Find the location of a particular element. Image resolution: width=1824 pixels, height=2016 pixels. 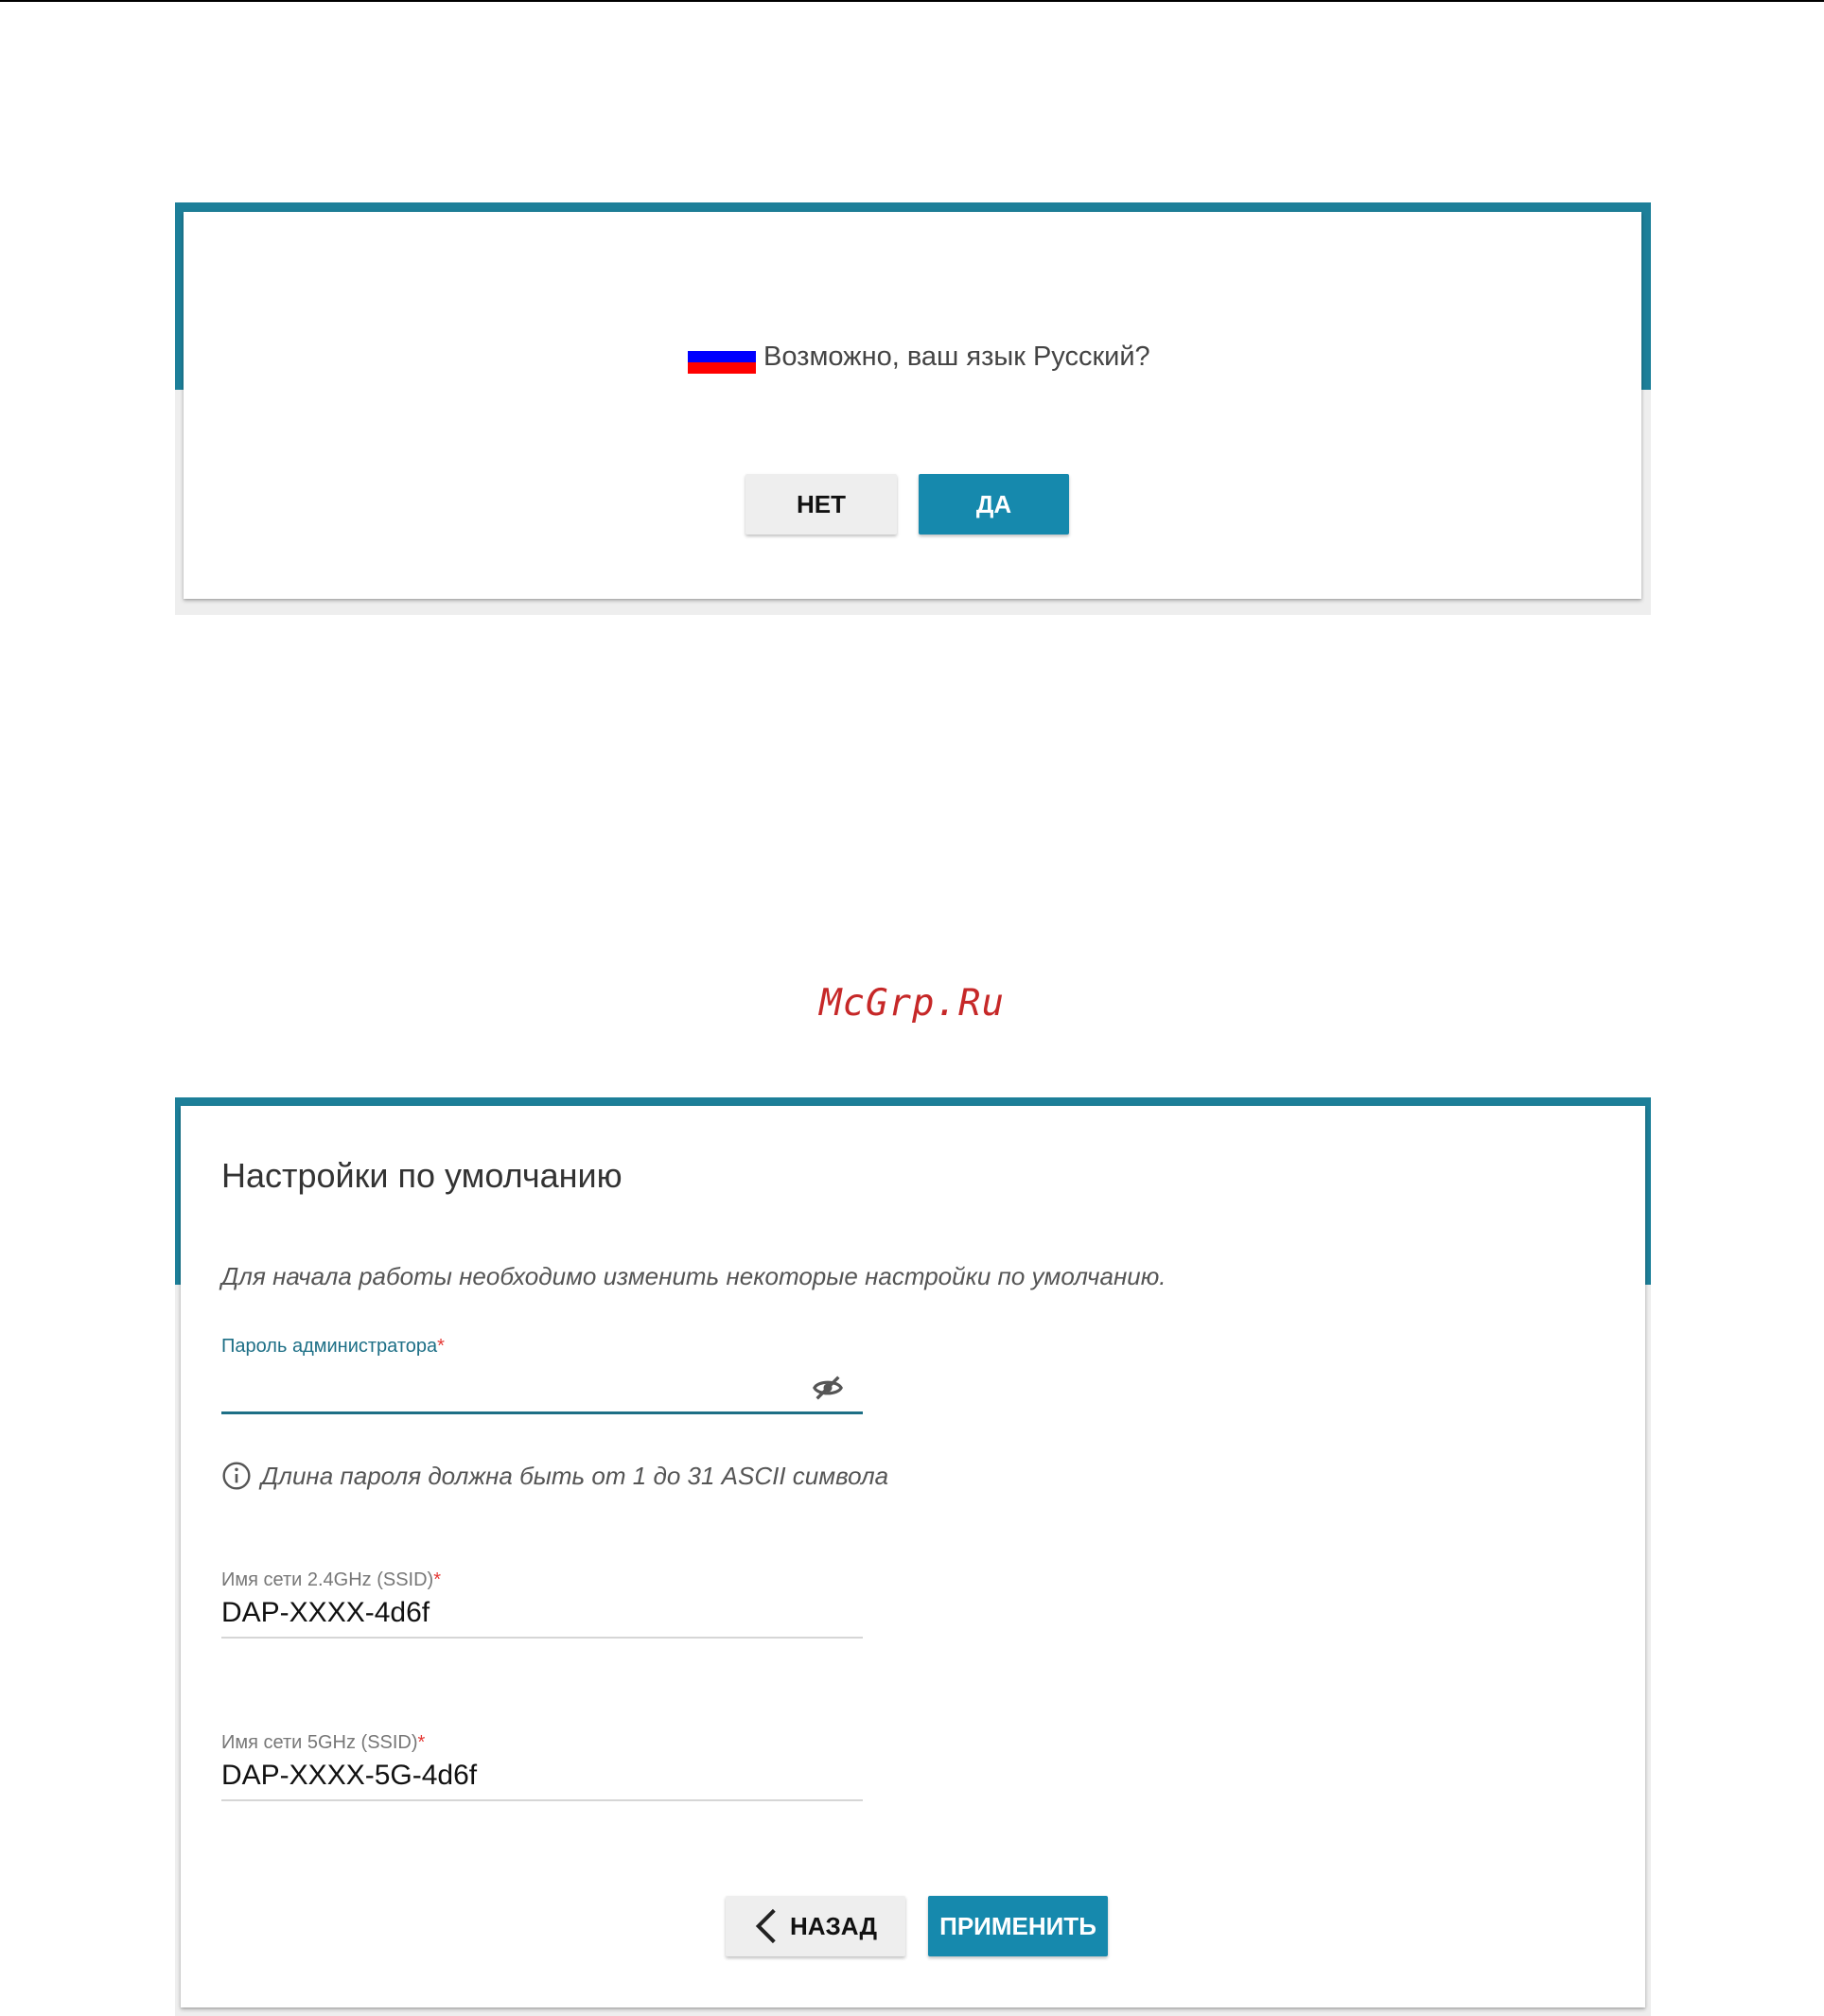

back-button-label: НАЗАД is located at coordinates (834, 1925).